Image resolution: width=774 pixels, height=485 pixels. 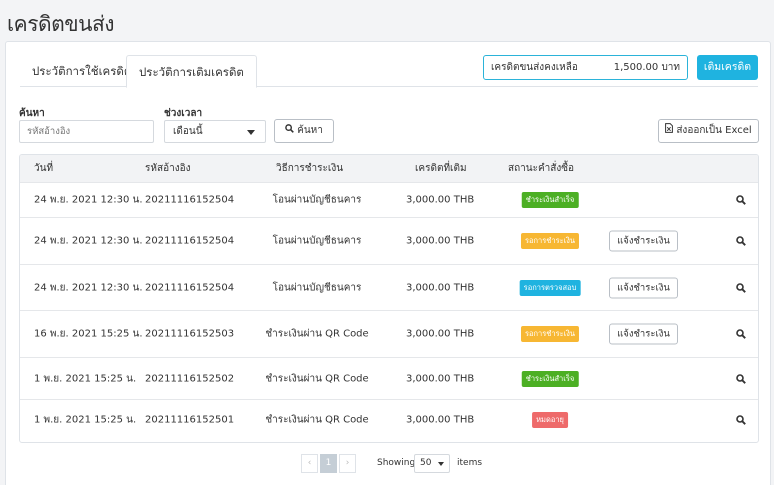 What do you see at coordinates (646, 67) in the screenshot?
I see `credit-balance-value: 1,500.00 บาท` at bounding box center [646, 67].